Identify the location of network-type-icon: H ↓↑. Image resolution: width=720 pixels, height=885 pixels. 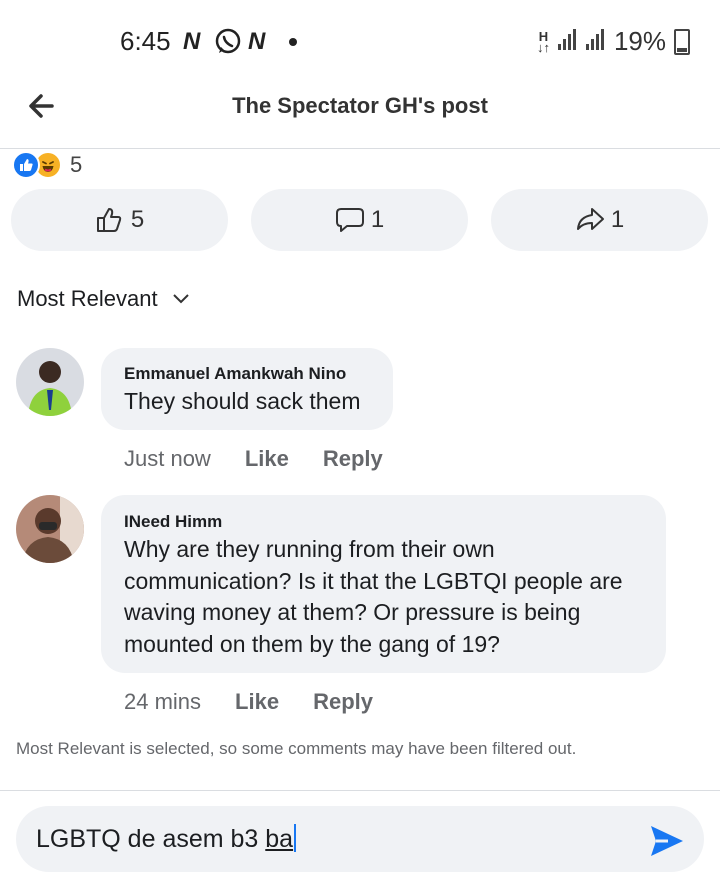
(543, 41).